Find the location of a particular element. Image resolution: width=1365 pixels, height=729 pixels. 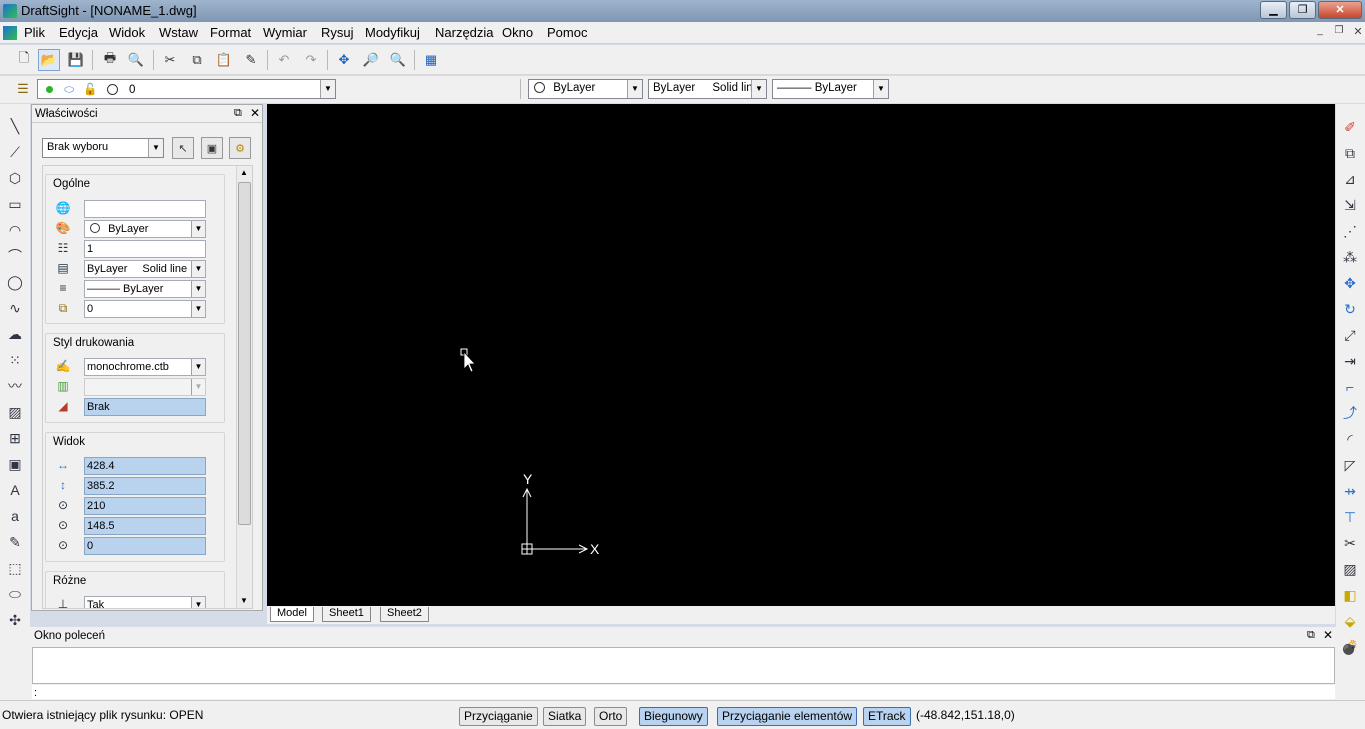

text-style-icon: ▦ is located at coordinates (431, 60).